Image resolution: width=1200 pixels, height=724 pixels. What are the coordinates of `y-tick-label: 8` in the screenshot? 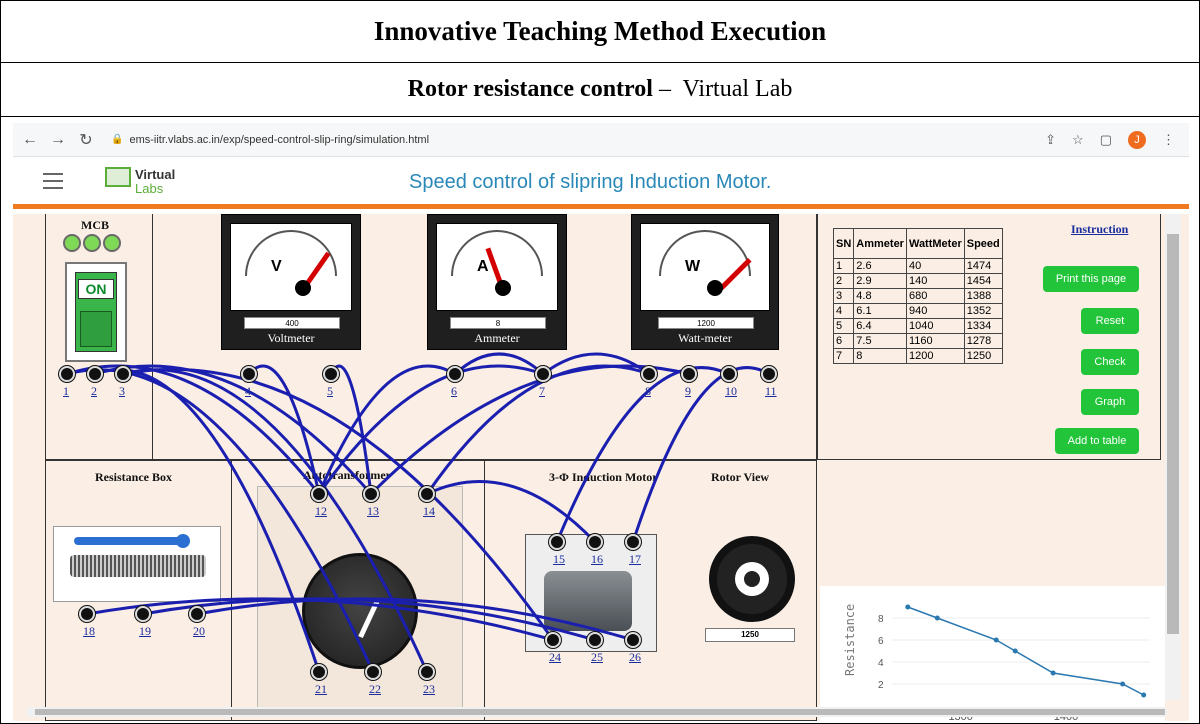 It's located at (881, 619).